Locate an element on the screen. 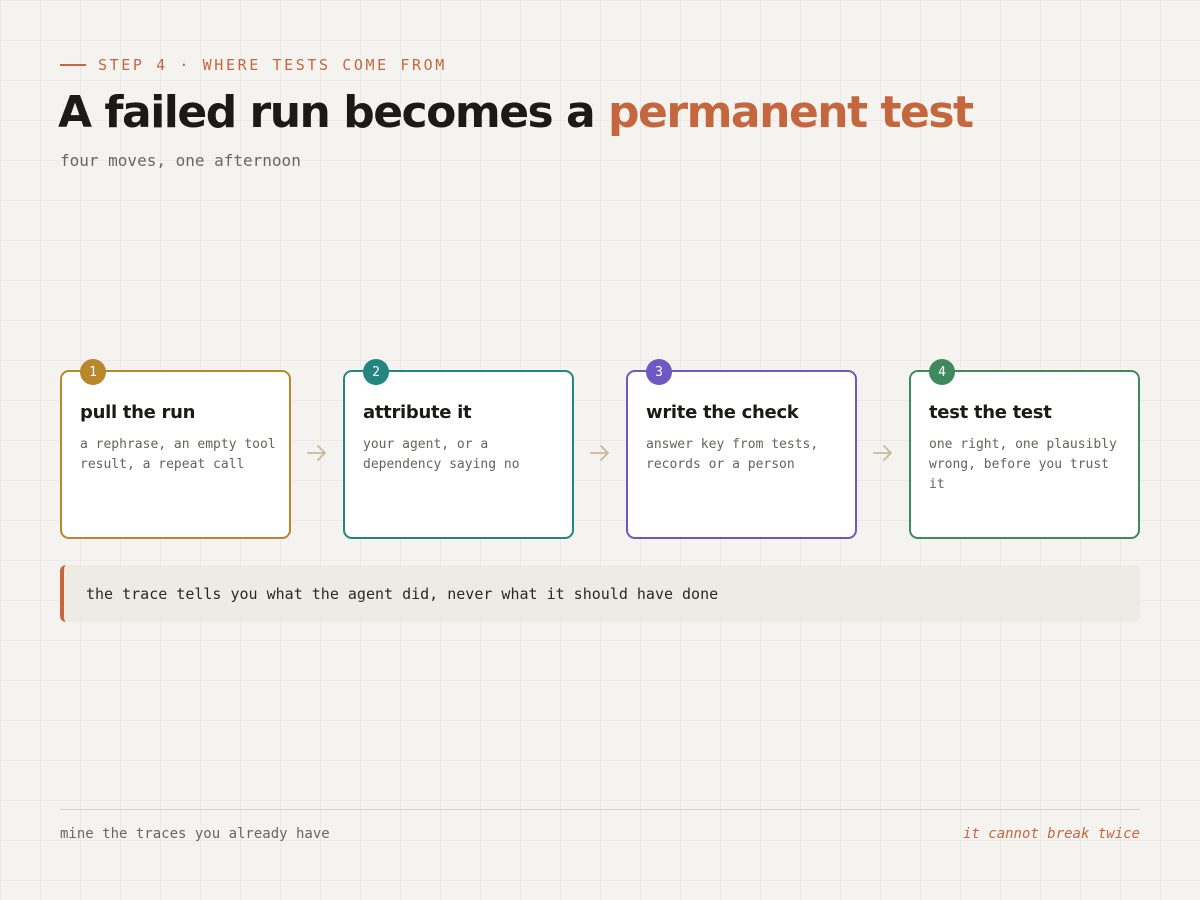  eyebrow: STEP 4 · WHERE TESTS COME FROM is located at coordinates (253, 65).